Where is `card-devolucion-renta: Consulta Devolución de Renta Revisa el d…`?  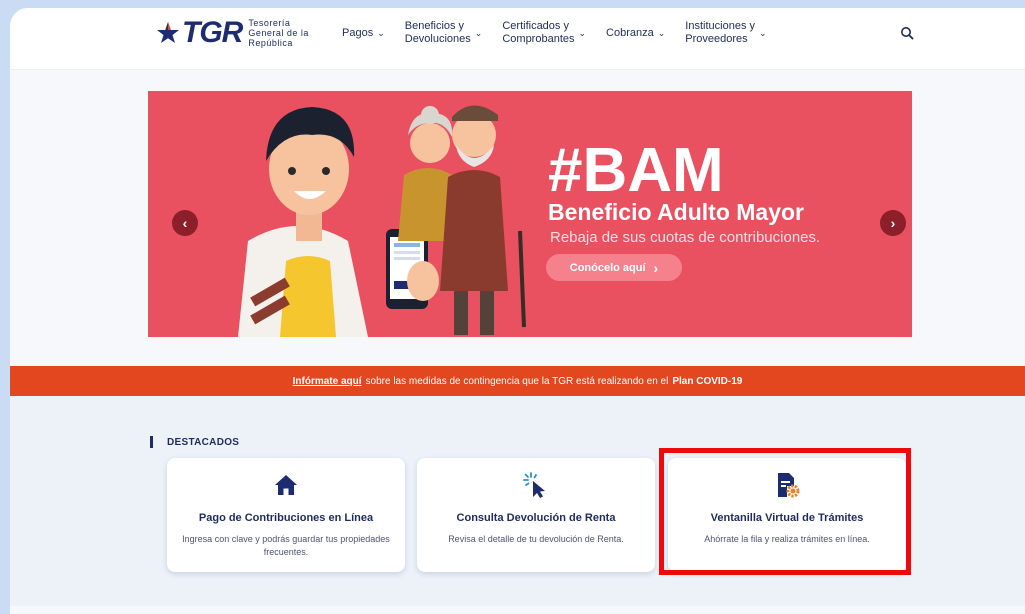 card-devolucion-renta: Consulta Devolución de Renta Revisa el d… is located at coordinates (536, 515).